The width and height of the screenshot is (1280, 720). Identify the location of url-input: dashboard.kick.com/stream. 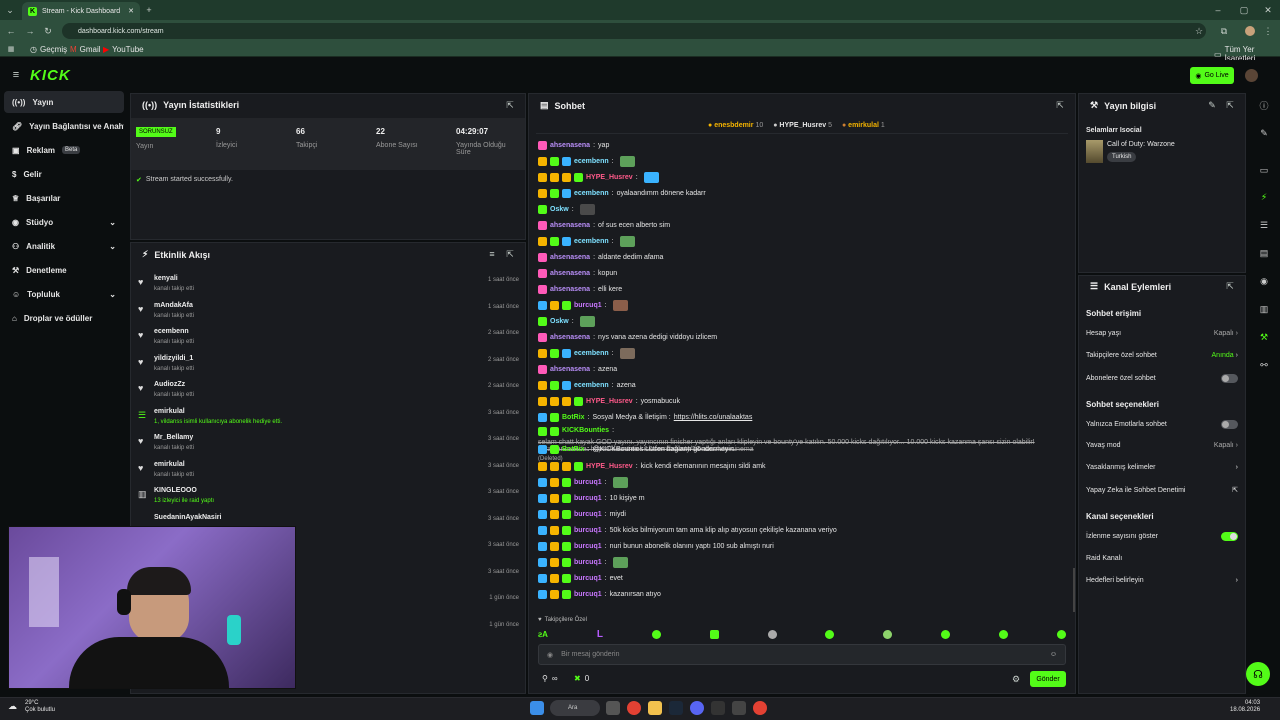
(634, 31).